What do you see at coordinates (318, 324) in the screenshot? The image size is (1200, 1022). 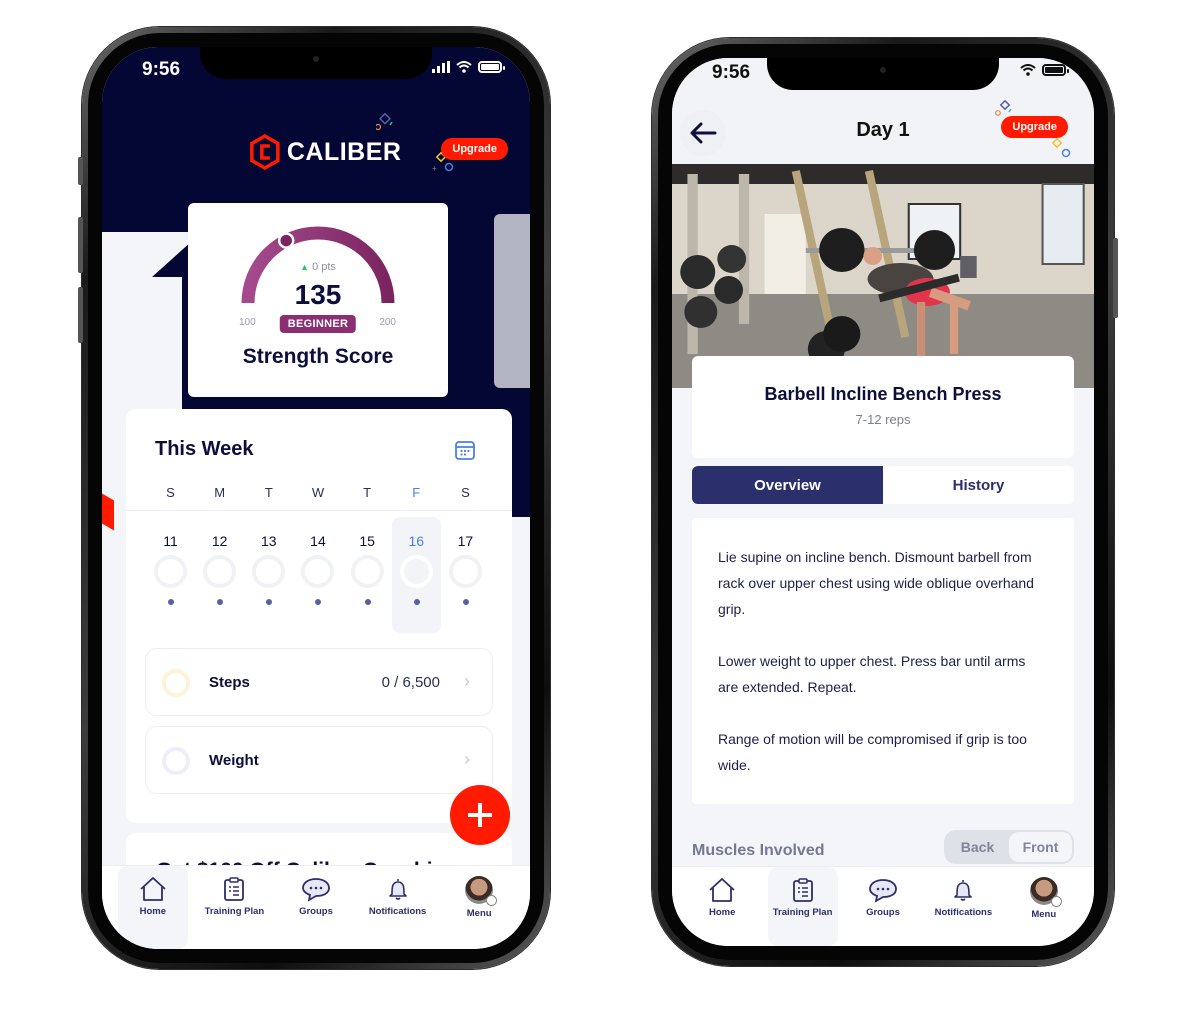 I see `level-badge: BEGINNER` at bounding box center [318, 324].